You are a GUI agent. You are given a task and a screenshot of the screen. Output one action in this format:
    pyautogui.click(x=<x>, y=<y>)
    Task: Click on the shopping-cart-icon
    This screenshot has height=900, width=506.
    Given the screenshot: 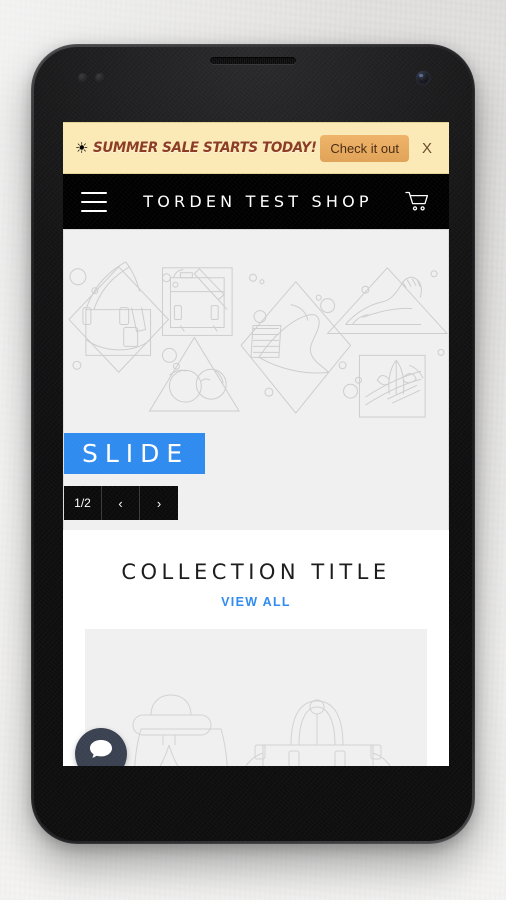 What is the action you would take?
    pyautogui.click(x=417, y=202)
    